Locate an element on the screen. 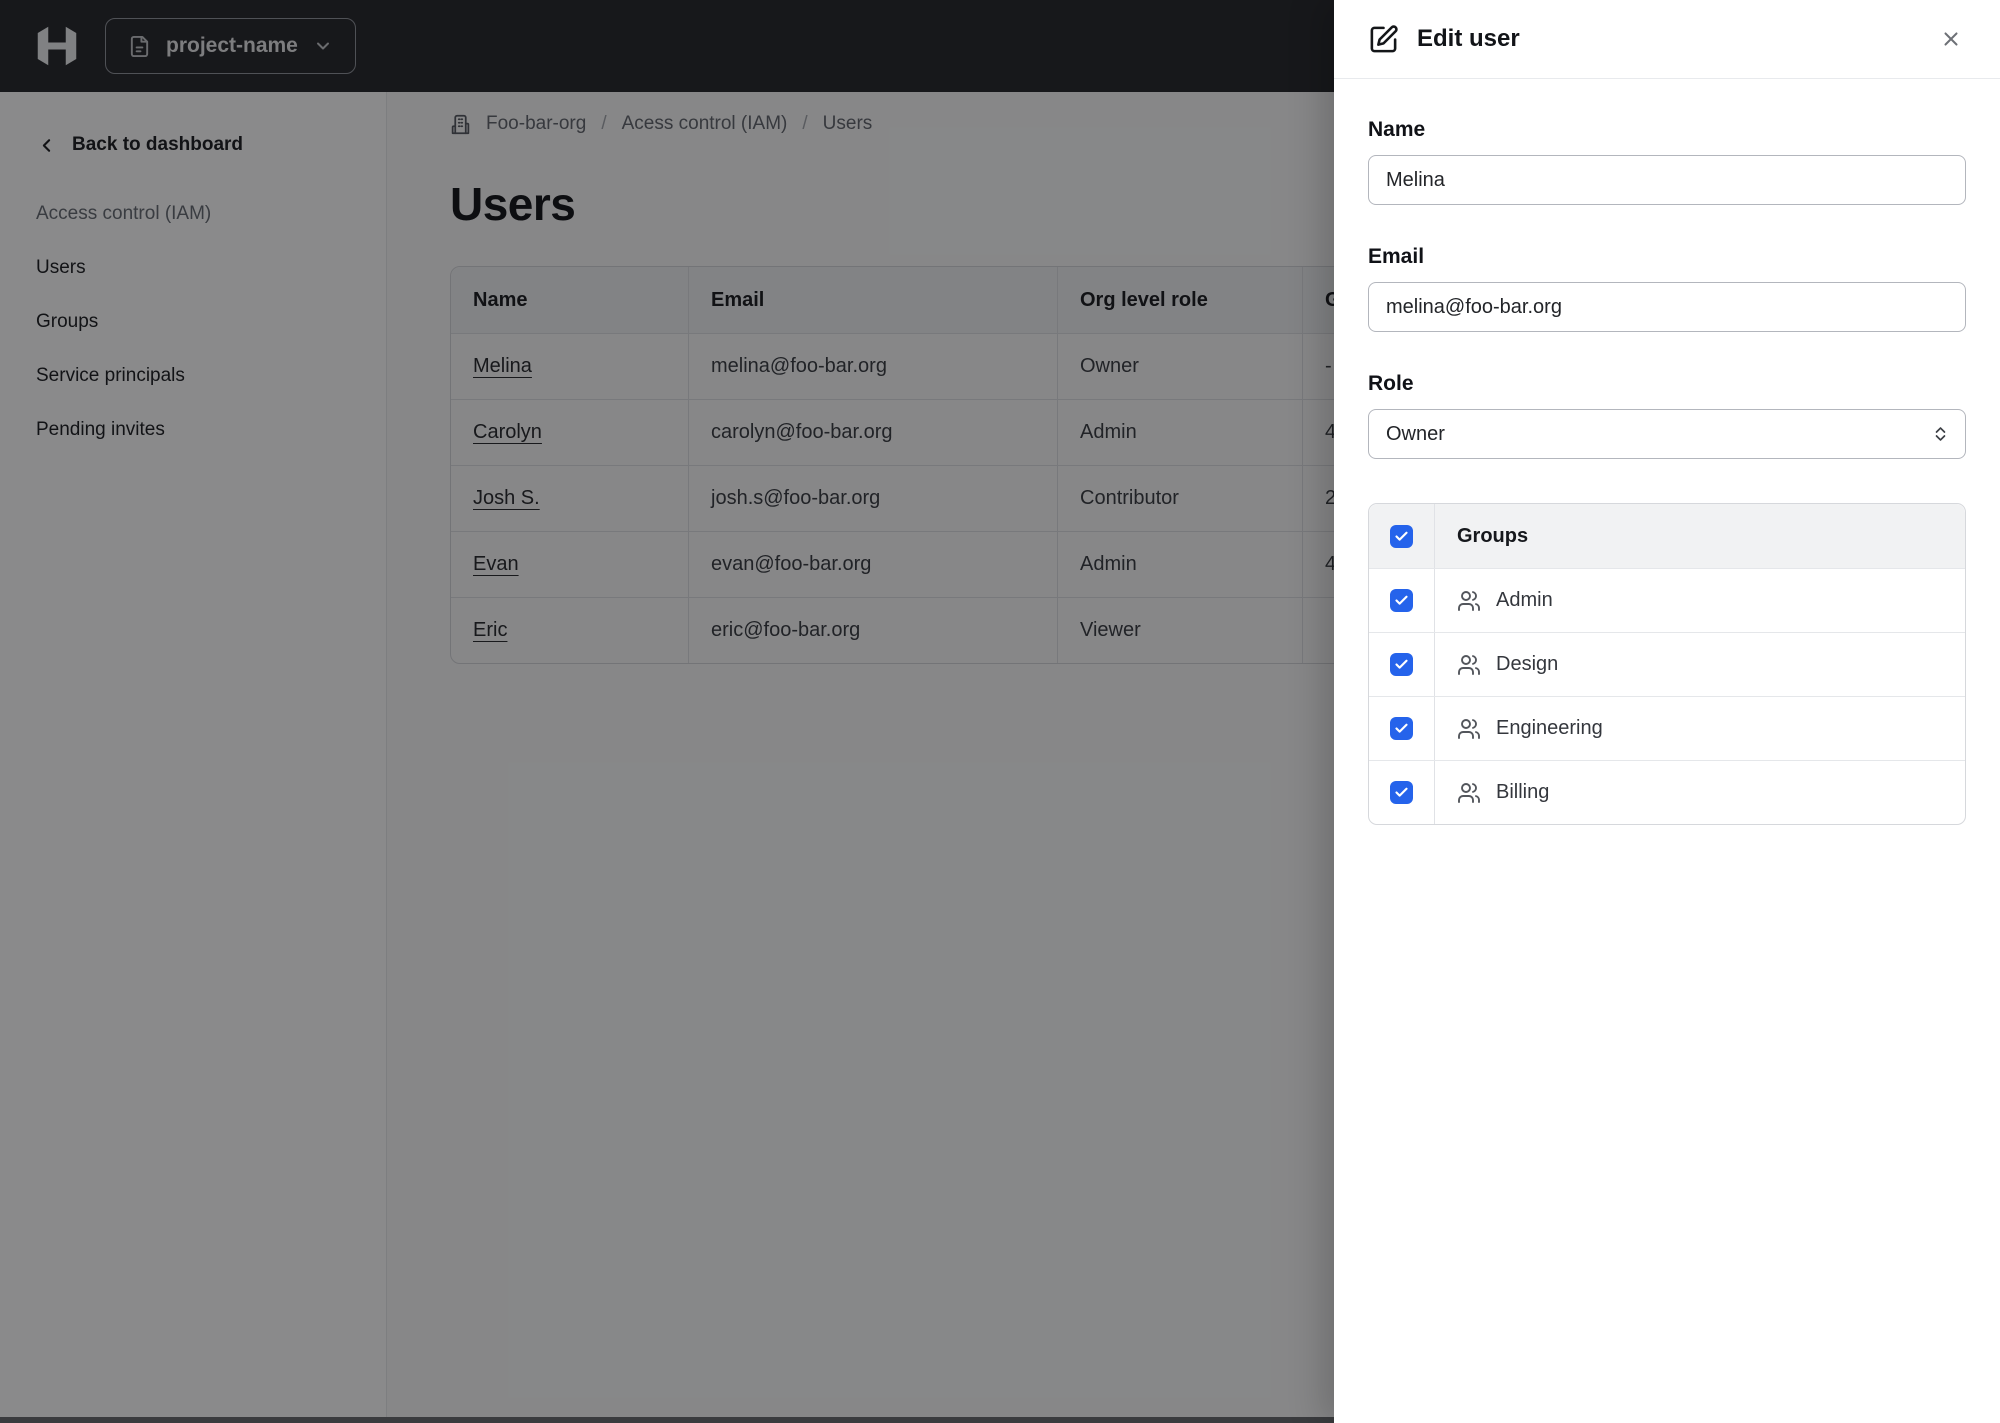 The image size is (2000, 1423). select-all-checkbox is located at coordinates (1401, 536).